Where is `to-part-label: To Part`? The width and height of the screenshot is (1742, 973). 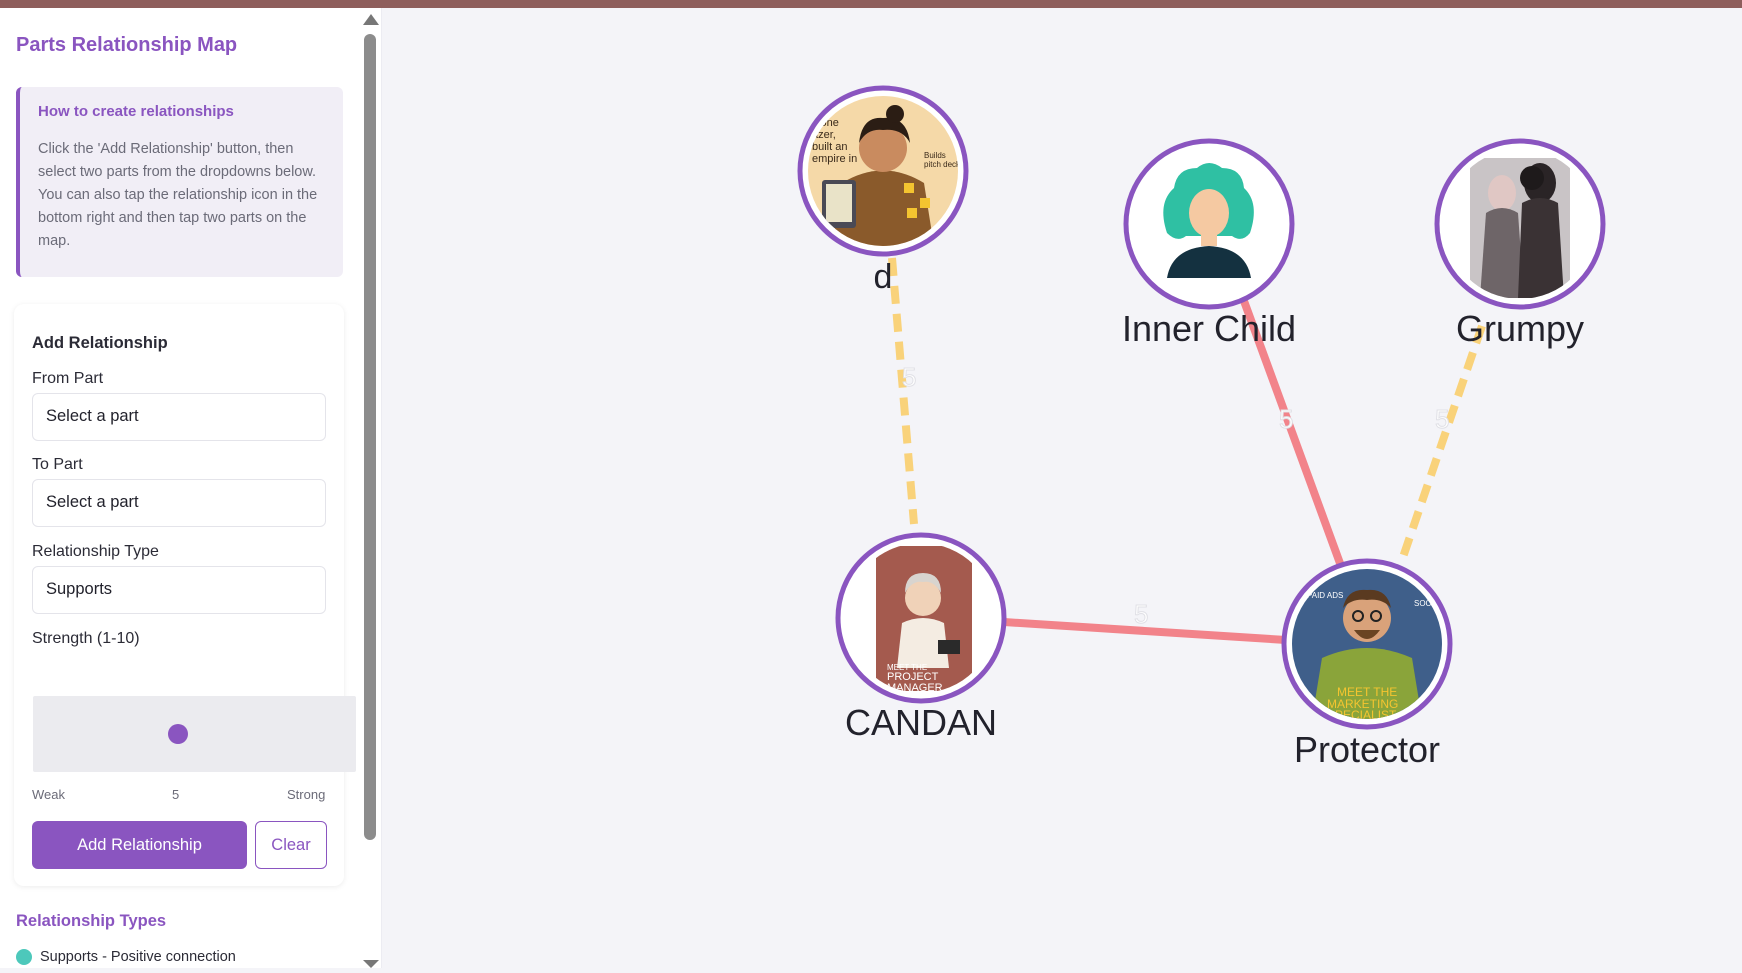
to-part-label: To Part is located at coordinates (57, 464).